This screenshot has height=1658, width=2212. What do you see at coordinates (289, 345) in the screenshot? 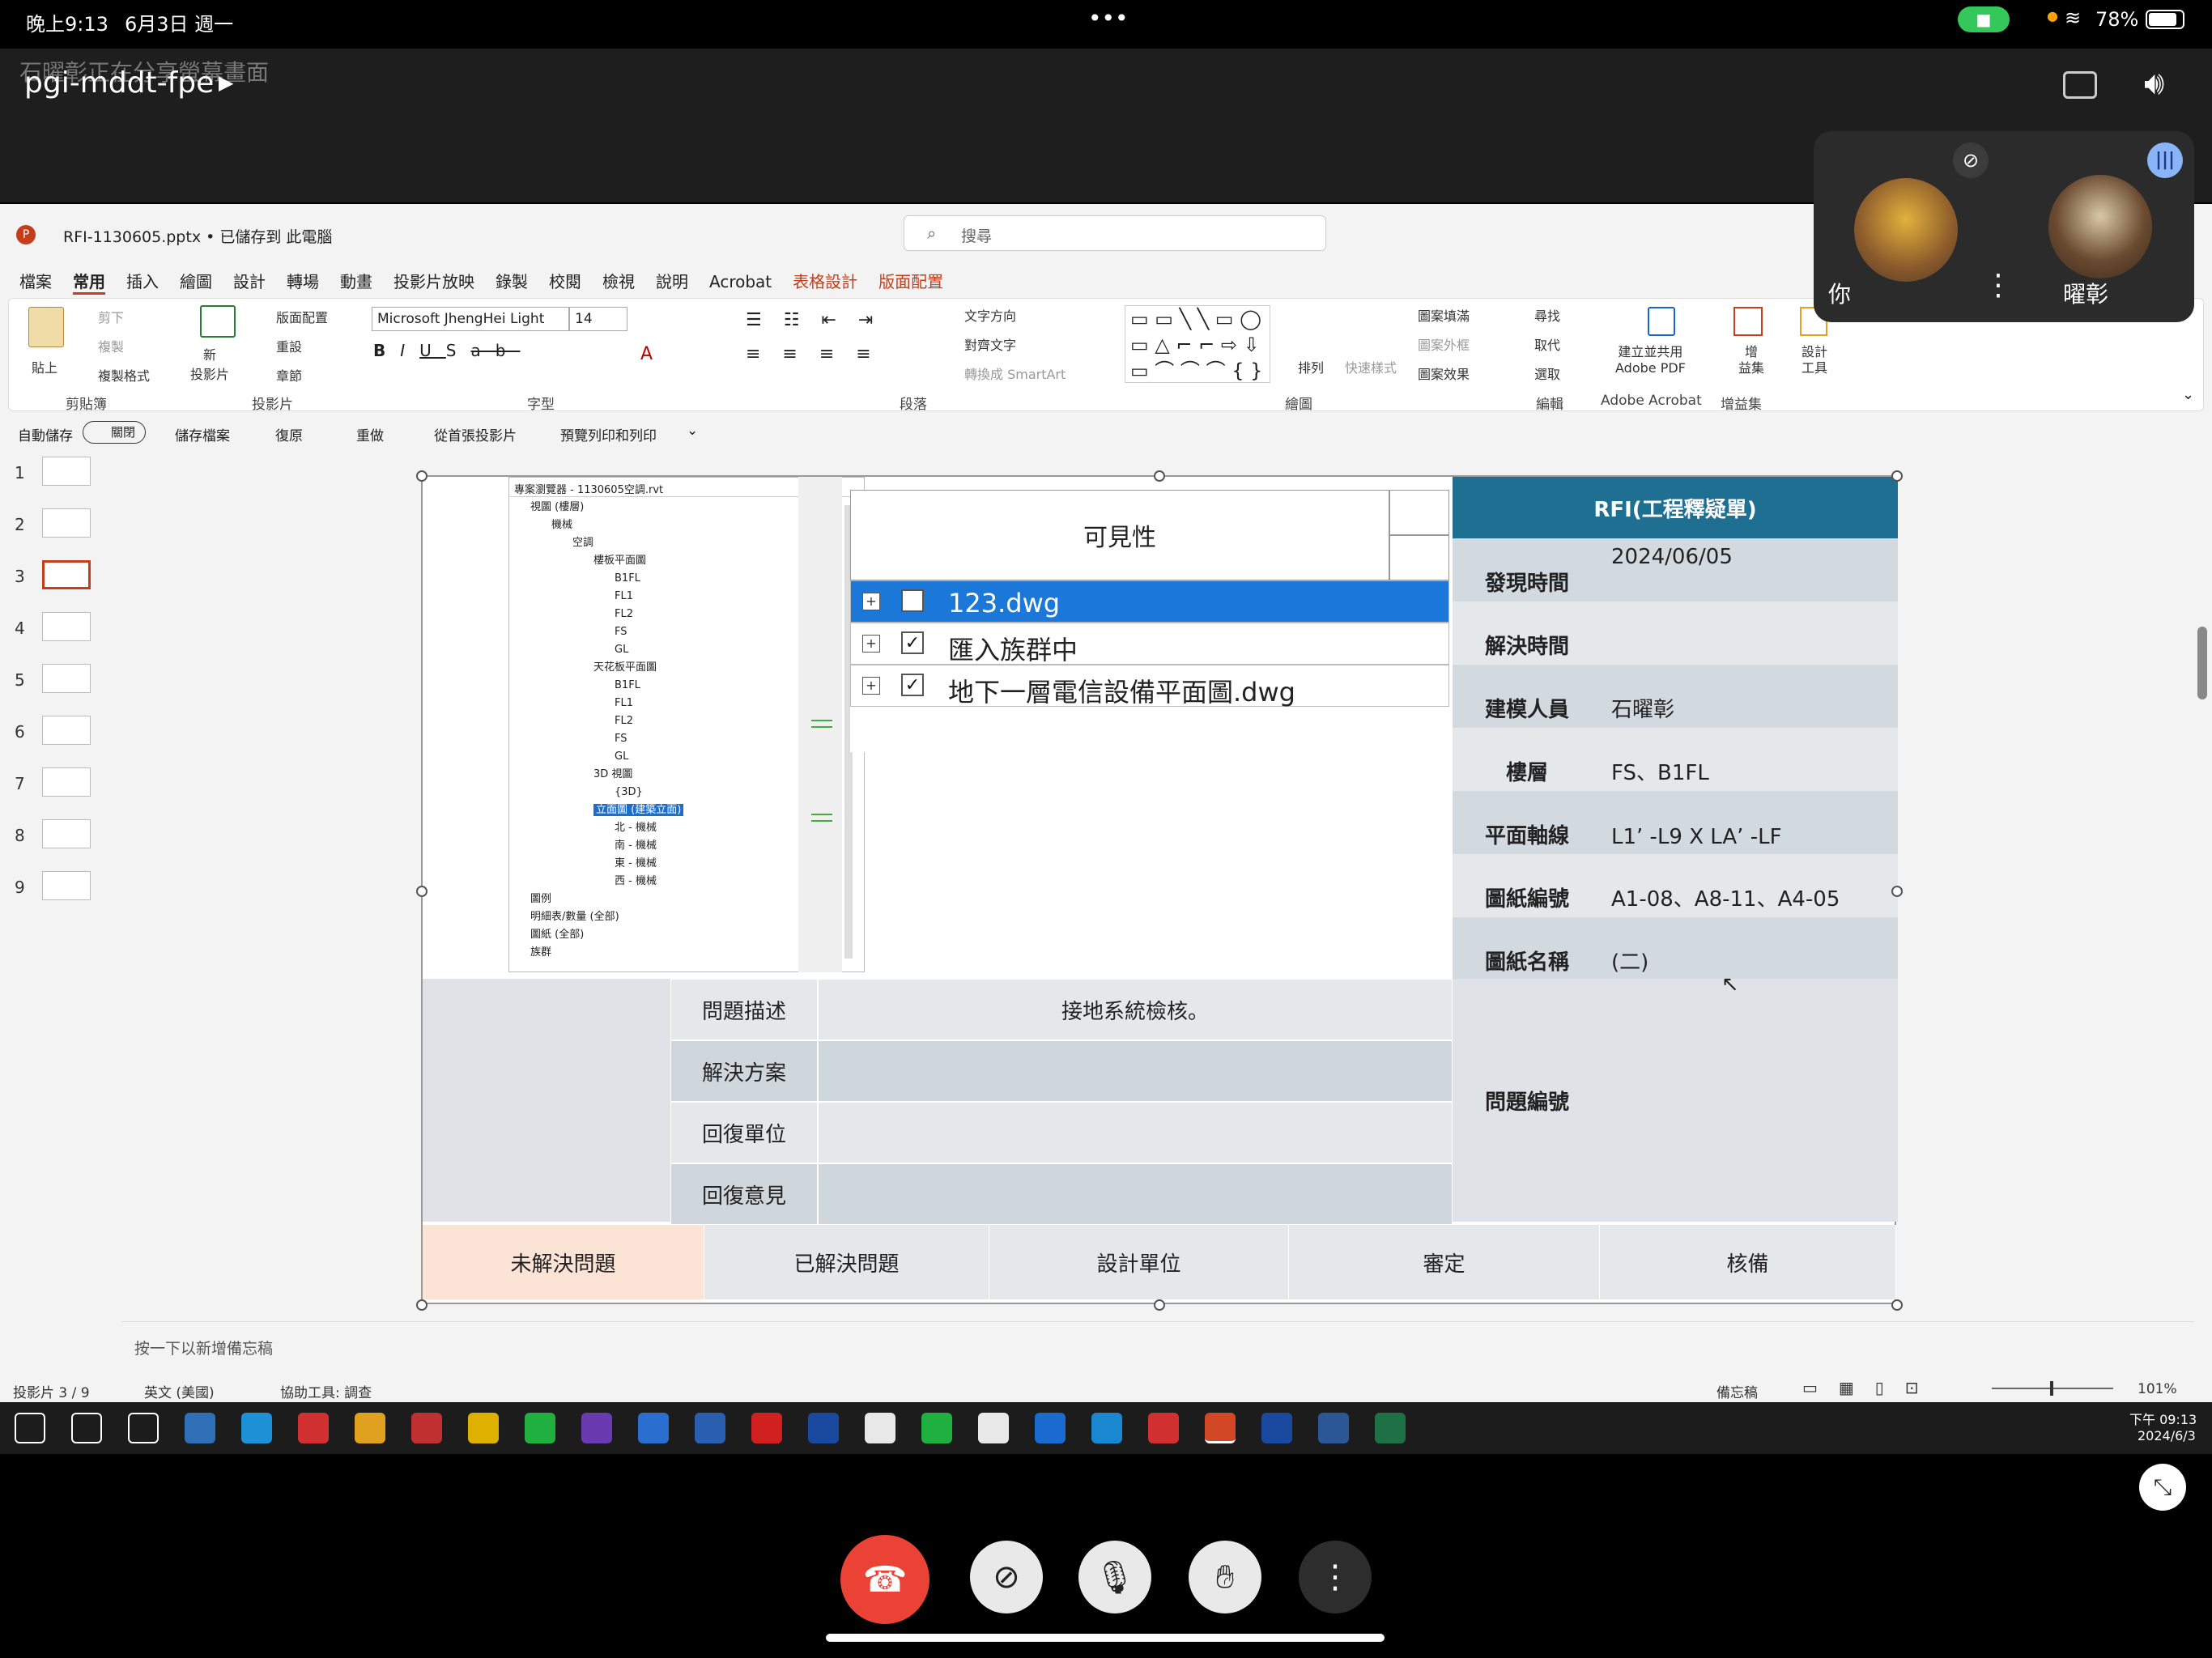
I see `reset-button: 重設` at bounding box center [289, 345].